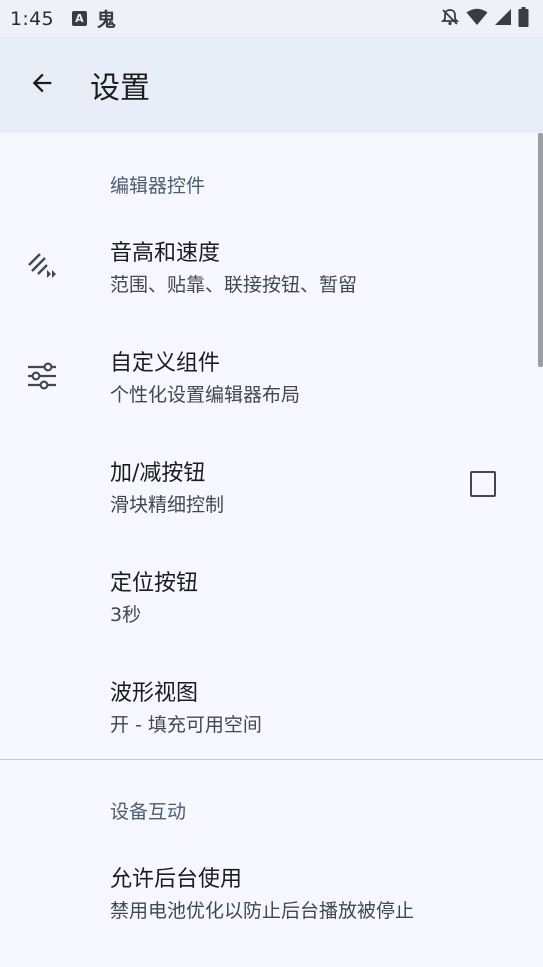 The height and width of the screenshot is (967, 543). I want to click on do-not-disturb-icon, so click(450, 19).